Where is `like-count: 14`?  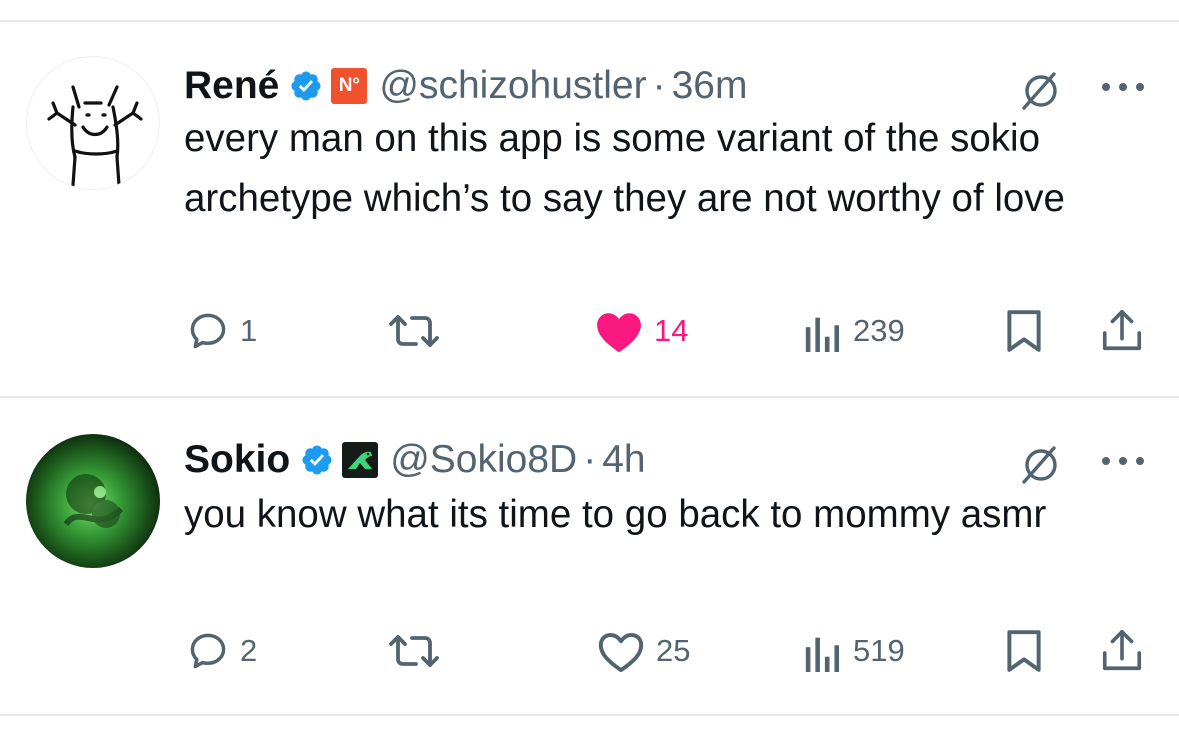
like-count: 14 is located at coordinates (671, 330).